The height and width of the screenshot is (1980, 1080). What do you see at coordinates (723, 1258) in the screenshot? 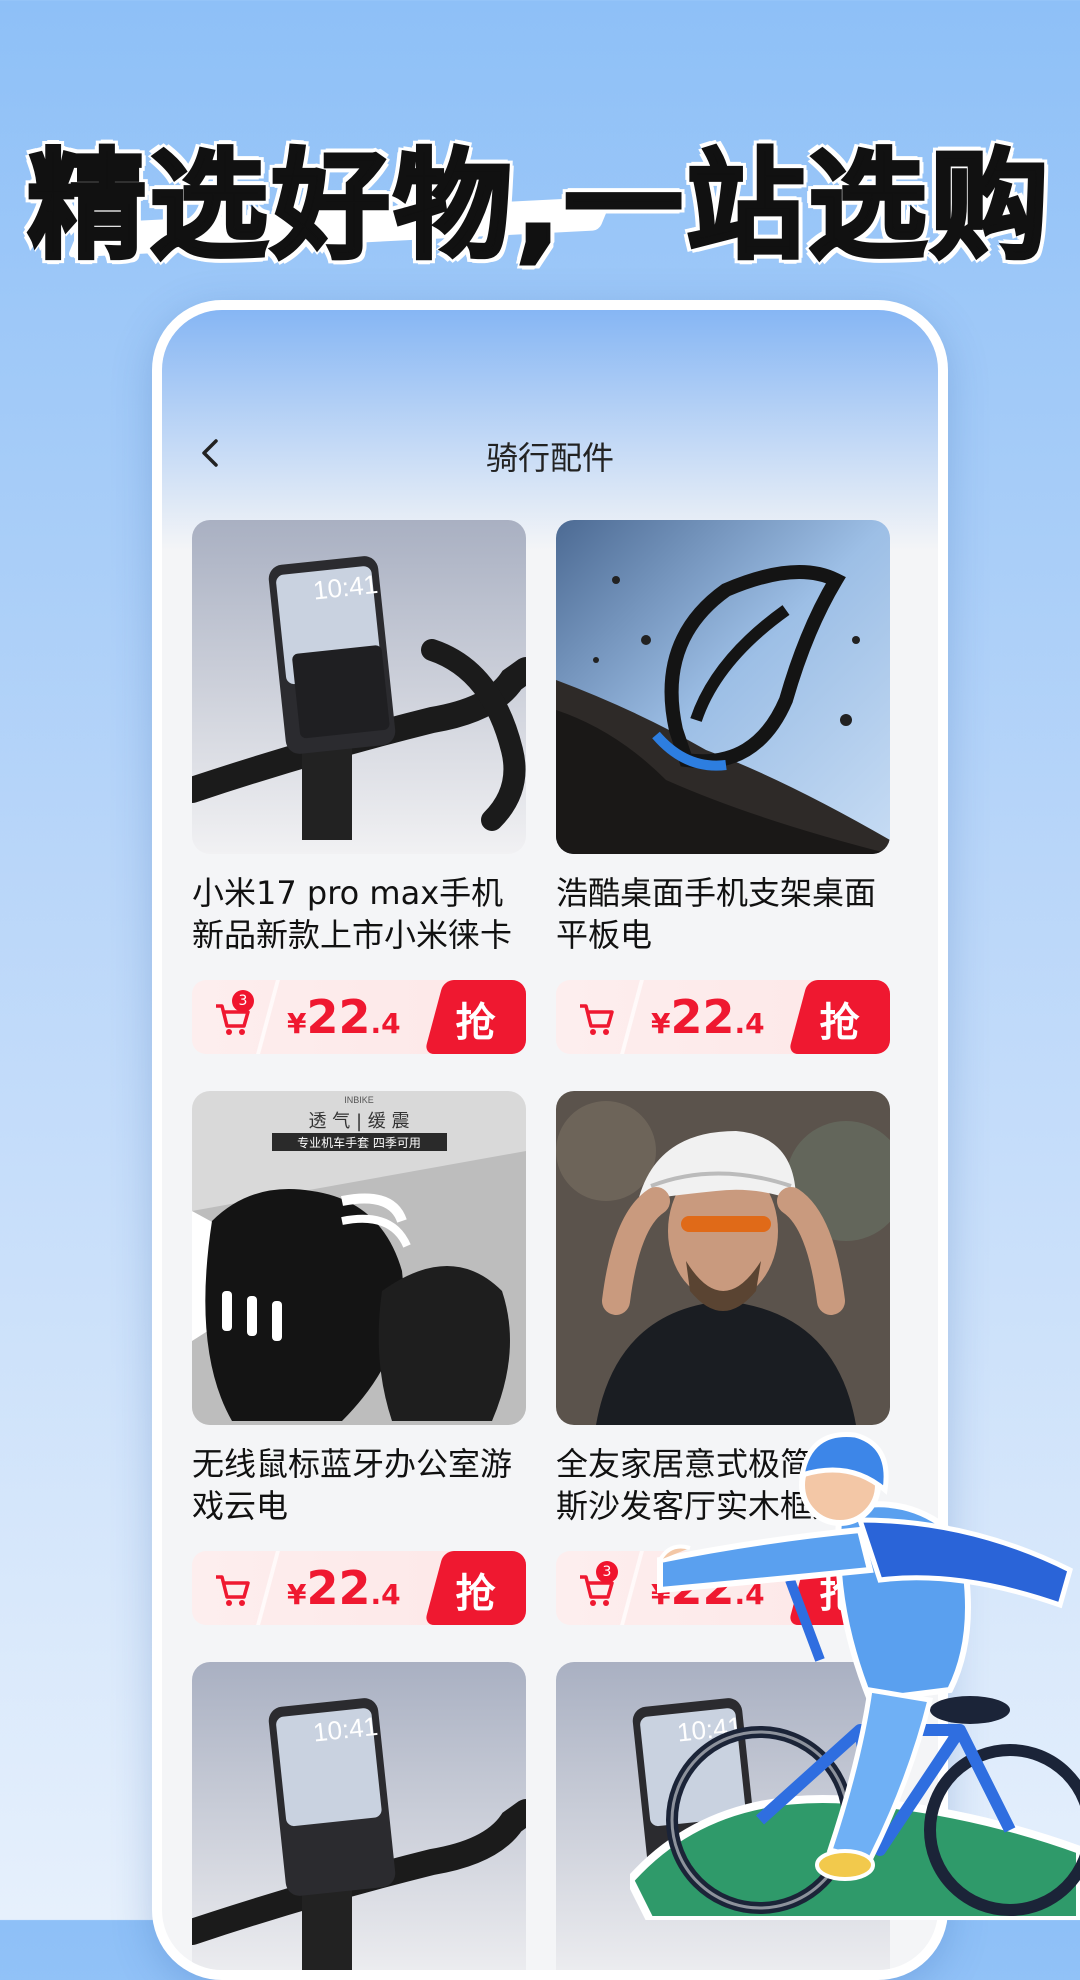
I see `product-image-helmet` at bounding box center [723, 1258].